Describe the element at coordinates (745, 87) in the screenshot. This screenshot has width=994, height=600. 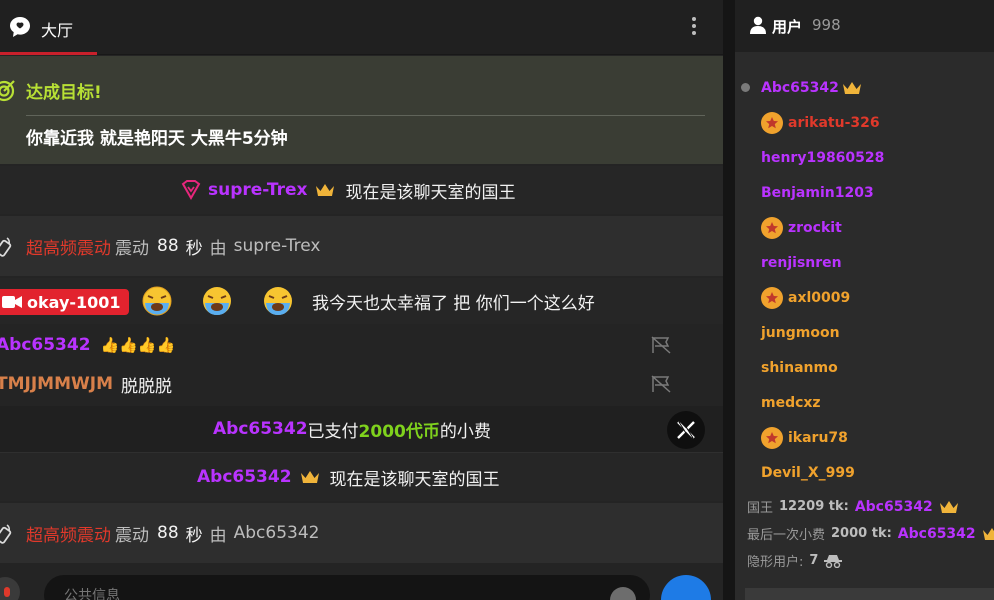
I see `status-dot-icon` at that location.